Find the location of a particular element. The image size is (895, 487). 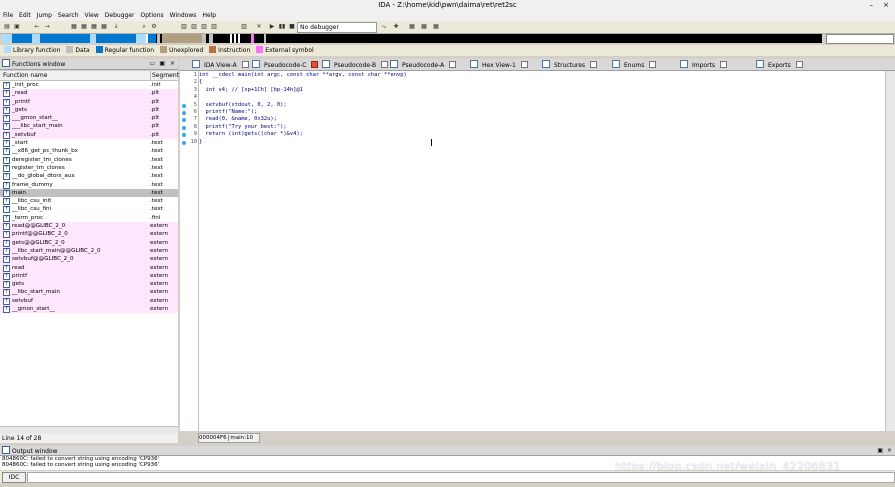

function-row: f _printf .plt is located at coordinates (89, 101).